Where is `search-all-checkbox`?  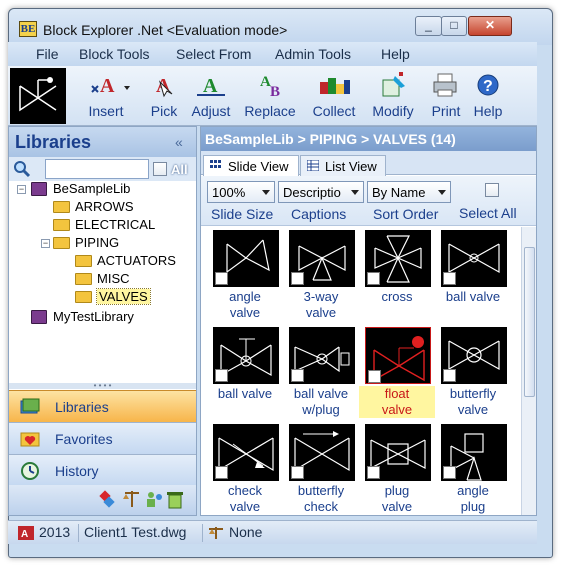
search-all-checkbox is located at coordinates (160, 169).